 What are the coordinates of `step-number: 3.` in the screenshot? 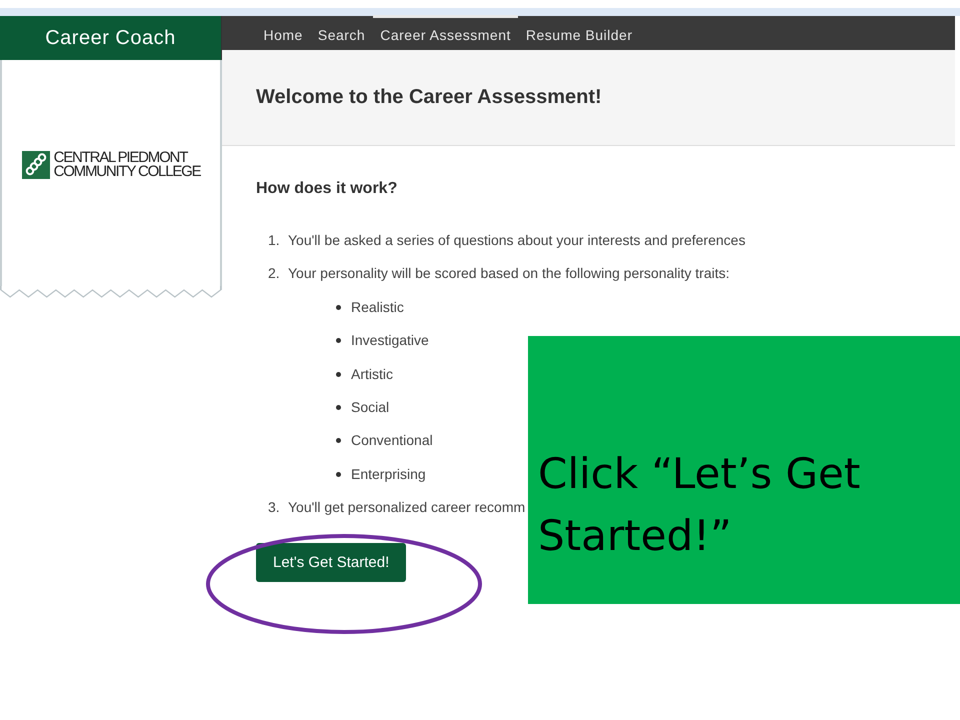 It's located at (274, 508).